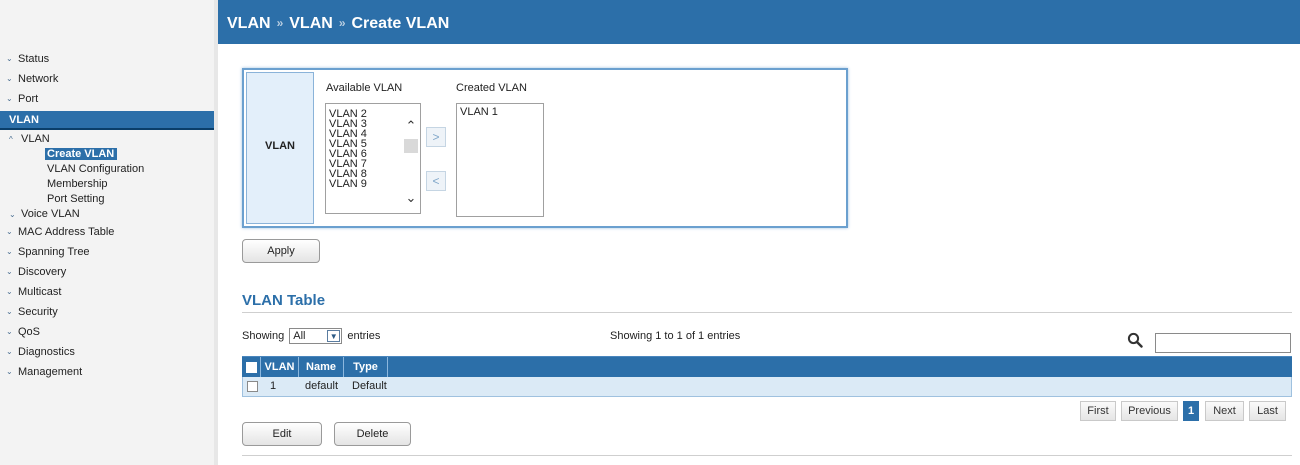 The width and height of the screenshot is (1300, 465). I want to click on row-checkbox, so click(252, 386).